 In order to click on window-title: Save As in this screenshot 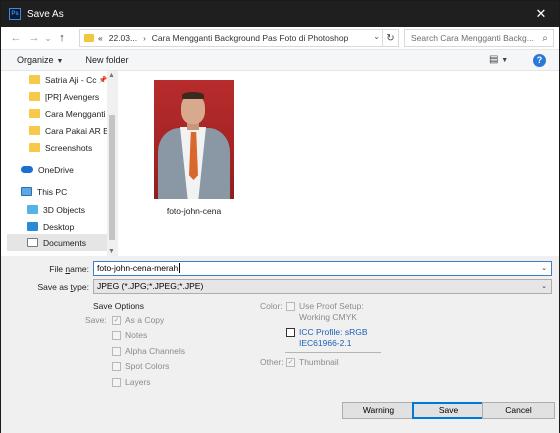, I will do `click(45, 14)`.